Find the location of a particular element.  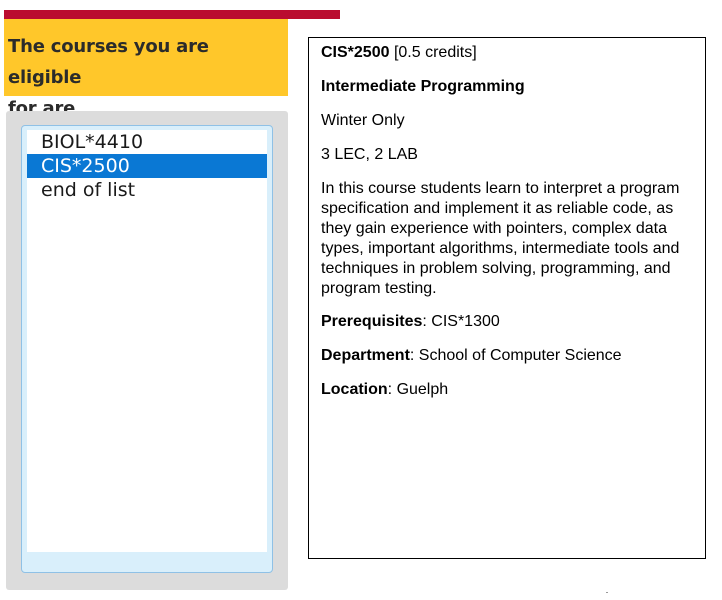

location-label: Location is located at coordinates (354, 389).